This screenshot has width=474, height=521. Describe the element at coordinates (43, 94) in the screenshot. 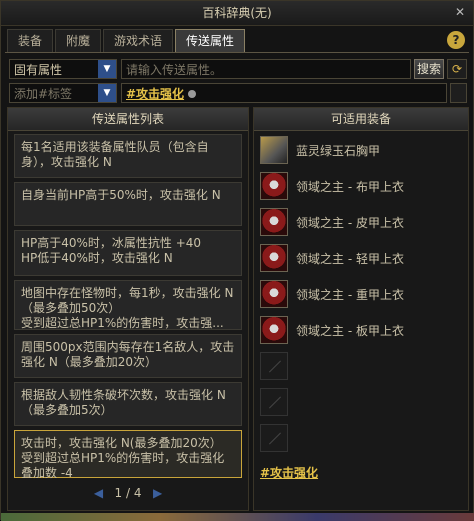

I see `tag-placeholder: 添加#标签` at that location.